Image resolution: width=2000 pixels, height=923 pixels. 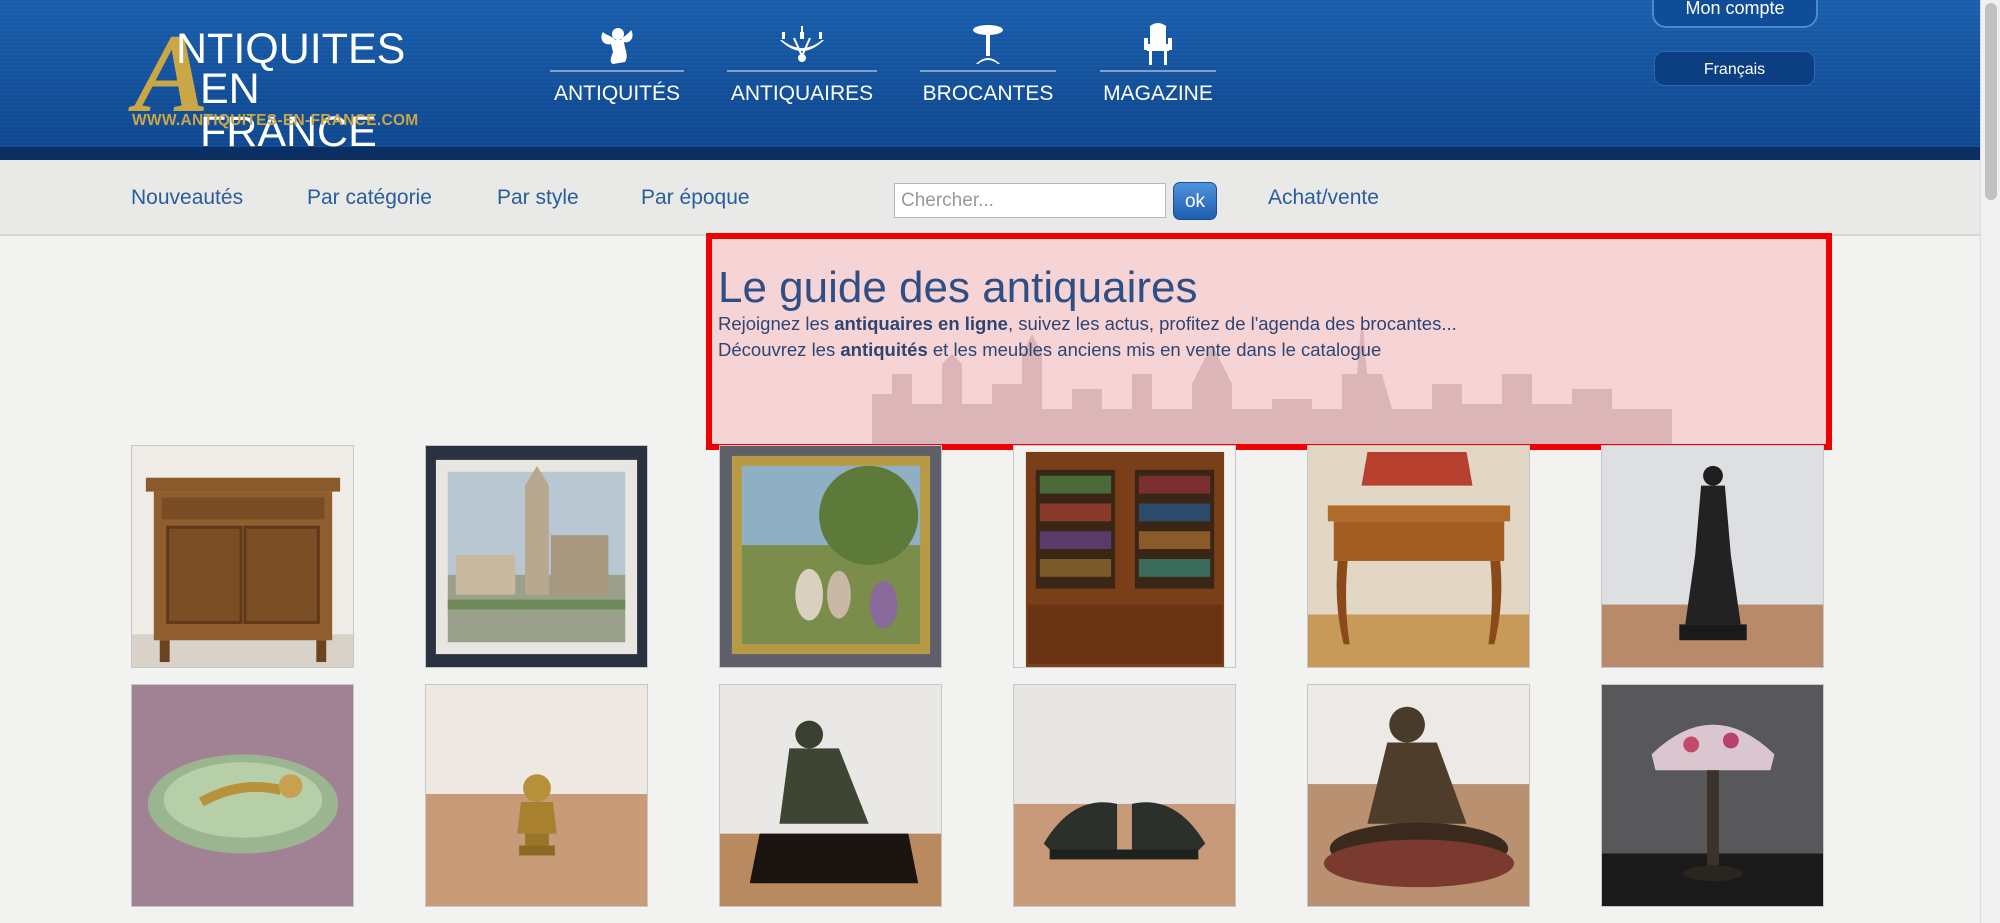 What do you see at coordinates (802, 64) in the screenshot?
I see `nav-antiquaires: ANTIQUAIRES` at bounding box center [802, 64].